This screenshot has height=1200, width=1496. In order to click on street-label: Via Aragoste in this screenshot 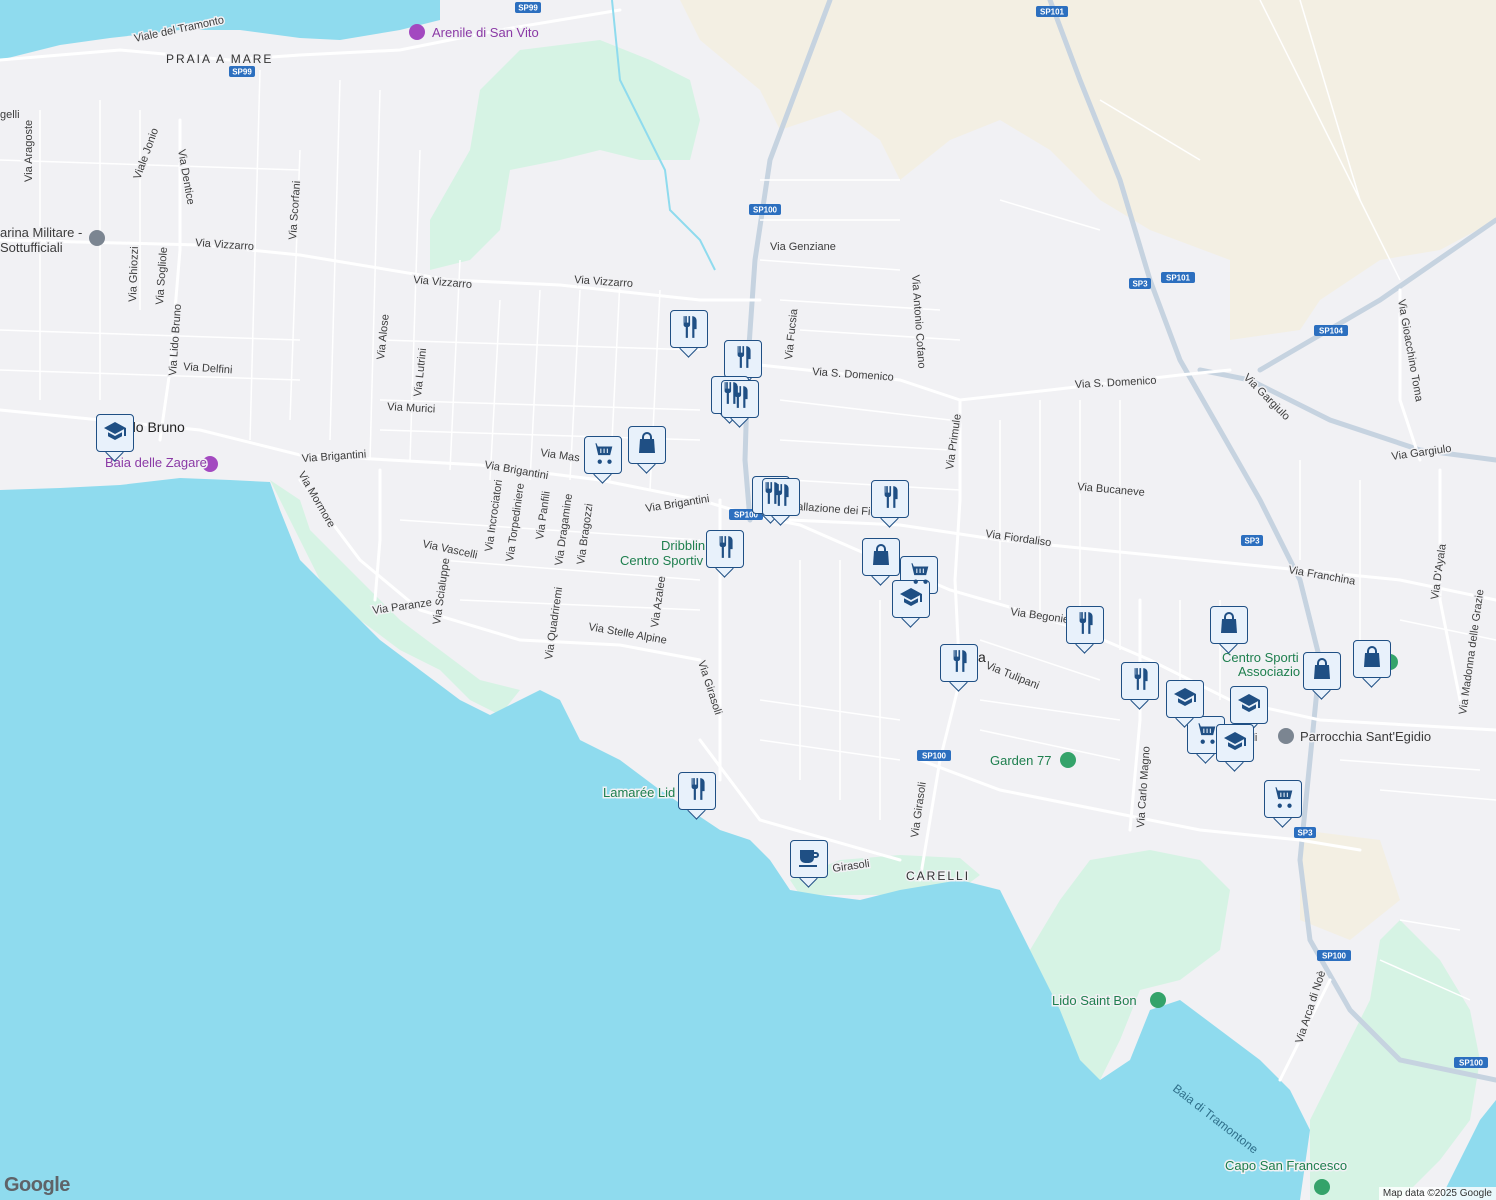, I will do `click(29, 151)`.